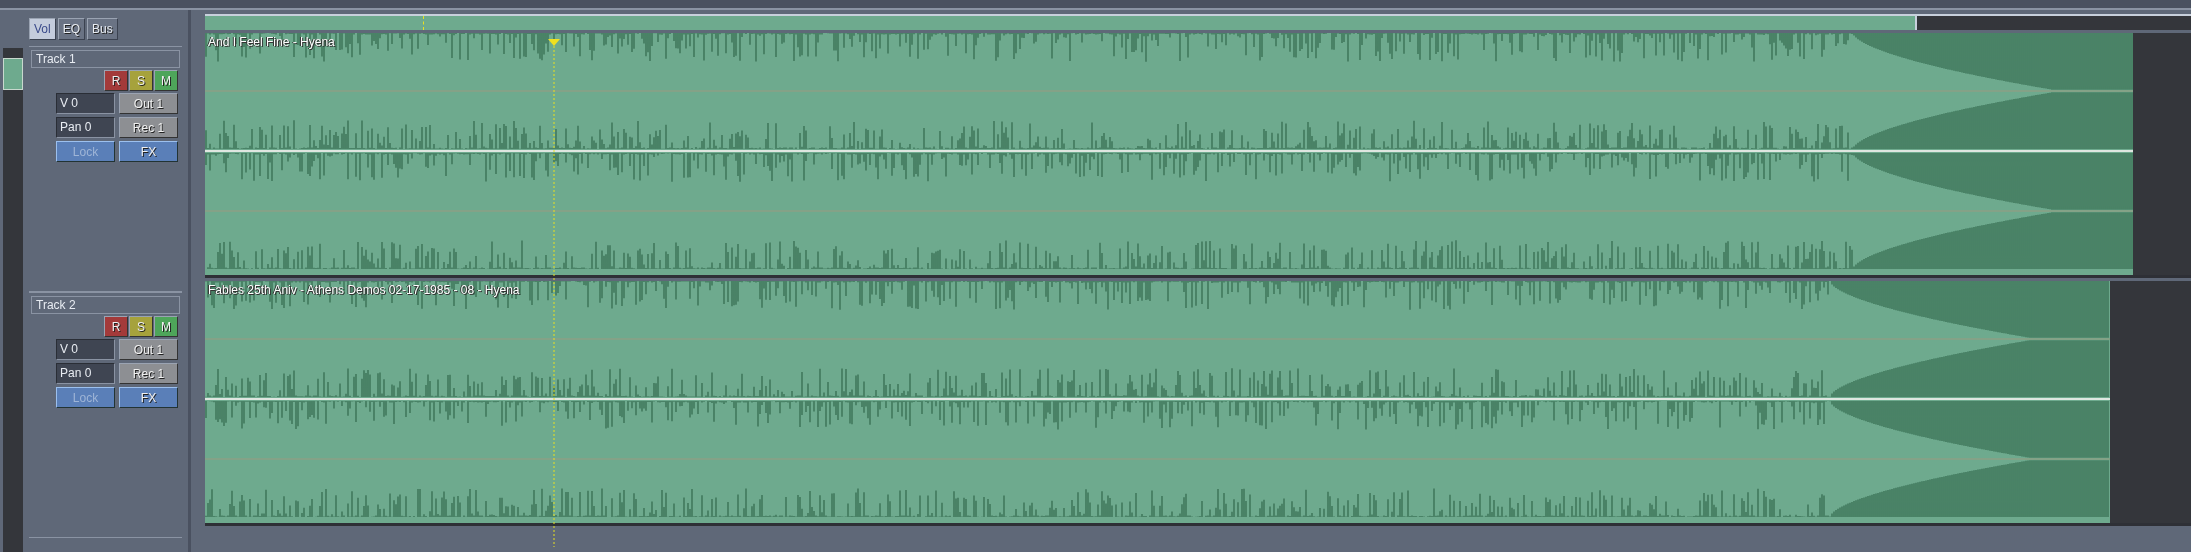  I want to click on track-name: Track 2, so click(105, 305).